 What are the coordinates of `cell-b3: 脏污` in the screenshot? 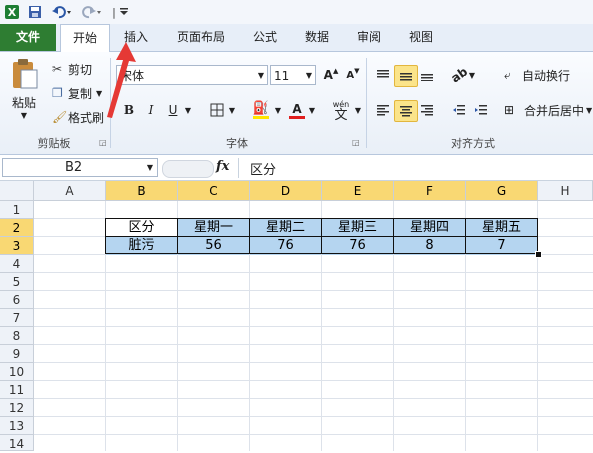 It's located at (141, 246).